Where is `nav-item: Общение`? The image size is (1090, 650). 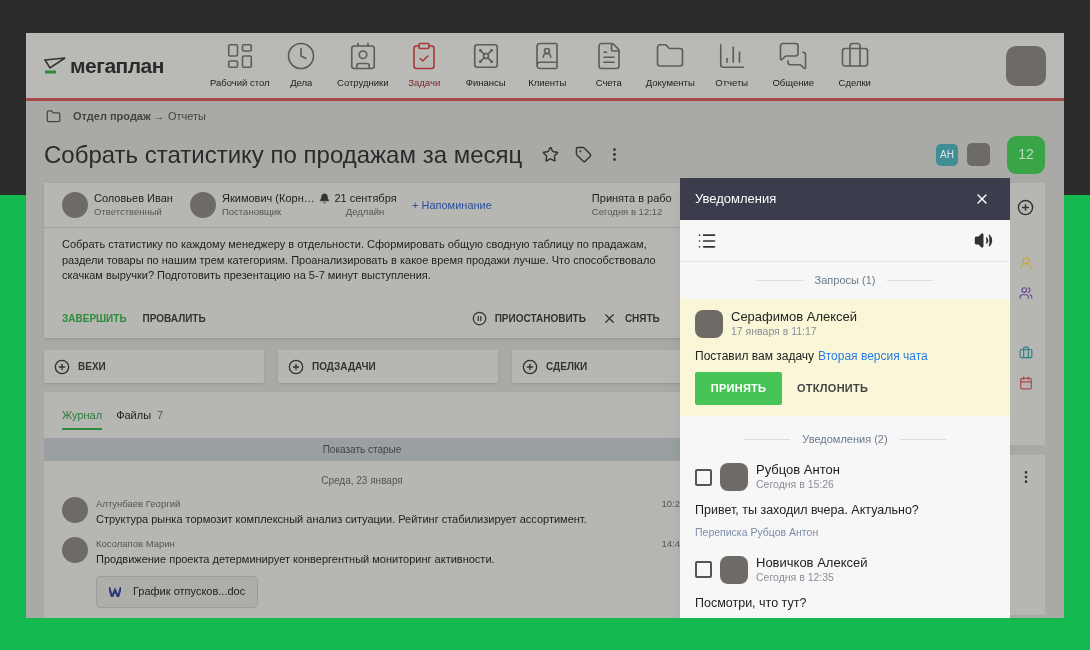 nav-item: Общение is located at coordinates (793, 65).